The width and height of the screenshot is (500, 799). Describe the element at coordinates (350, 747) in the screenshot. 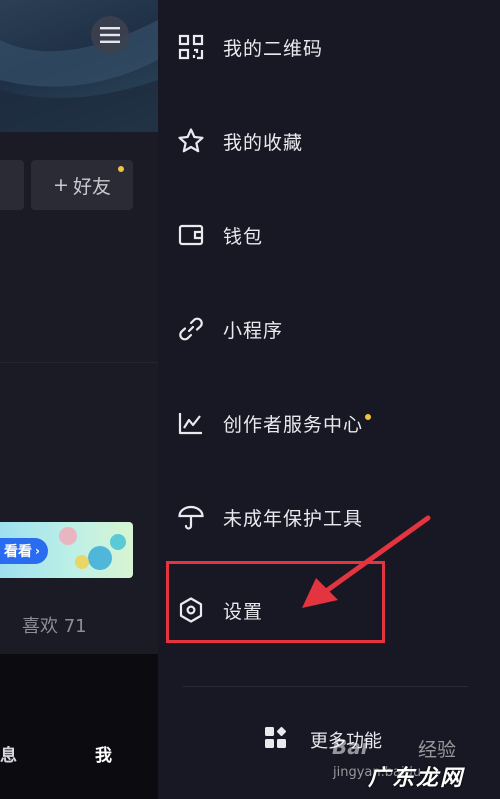

I see `baidu-watermark: Bai` at that location.